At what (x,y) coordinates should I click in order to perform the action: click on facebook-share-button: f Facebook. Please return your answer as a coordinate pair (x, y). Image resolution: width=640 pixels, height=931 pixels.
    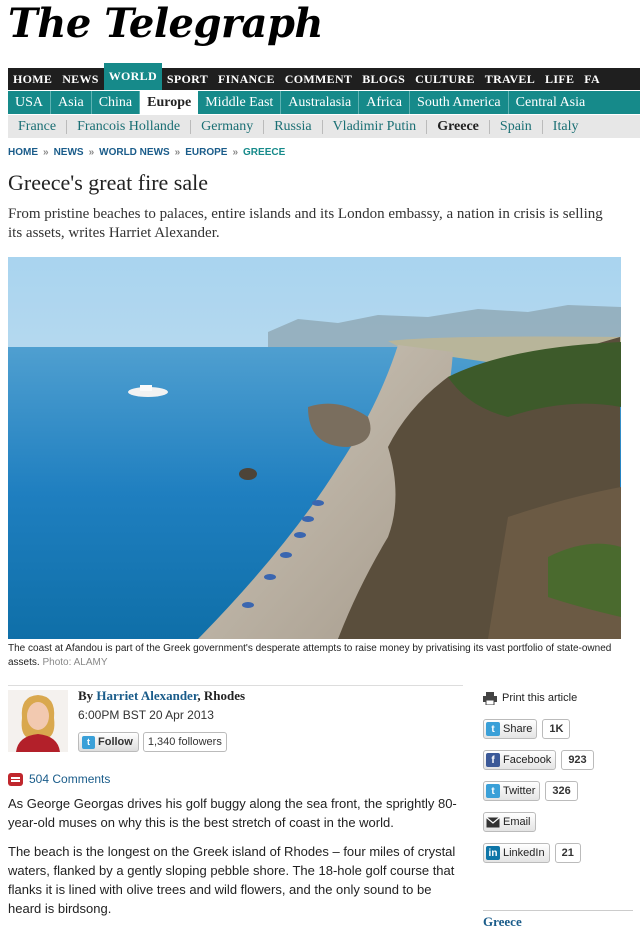
    Looking at the image, I should click on (520, 760).